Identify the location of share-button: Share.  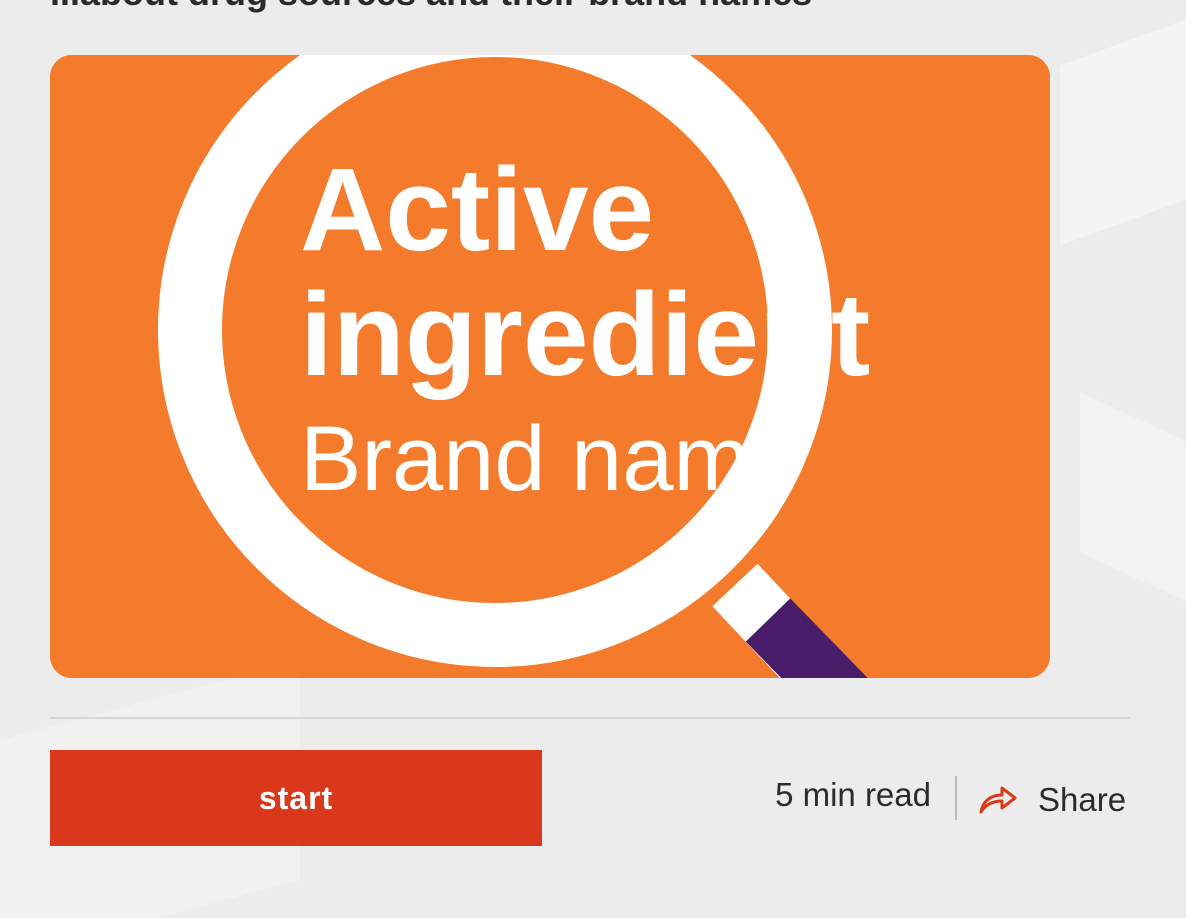
(1052, 800).